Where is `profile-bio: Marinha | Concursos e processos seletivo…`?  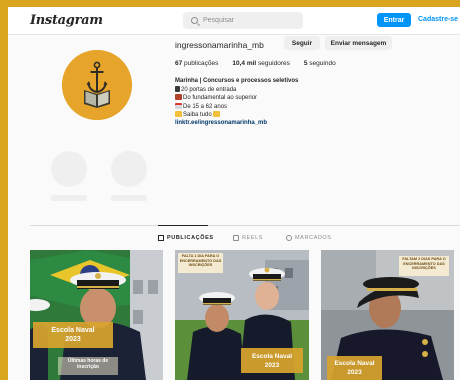
profile-bio: Marinha | Concursos e processos seletivo… is located at coordinates (236, 103).